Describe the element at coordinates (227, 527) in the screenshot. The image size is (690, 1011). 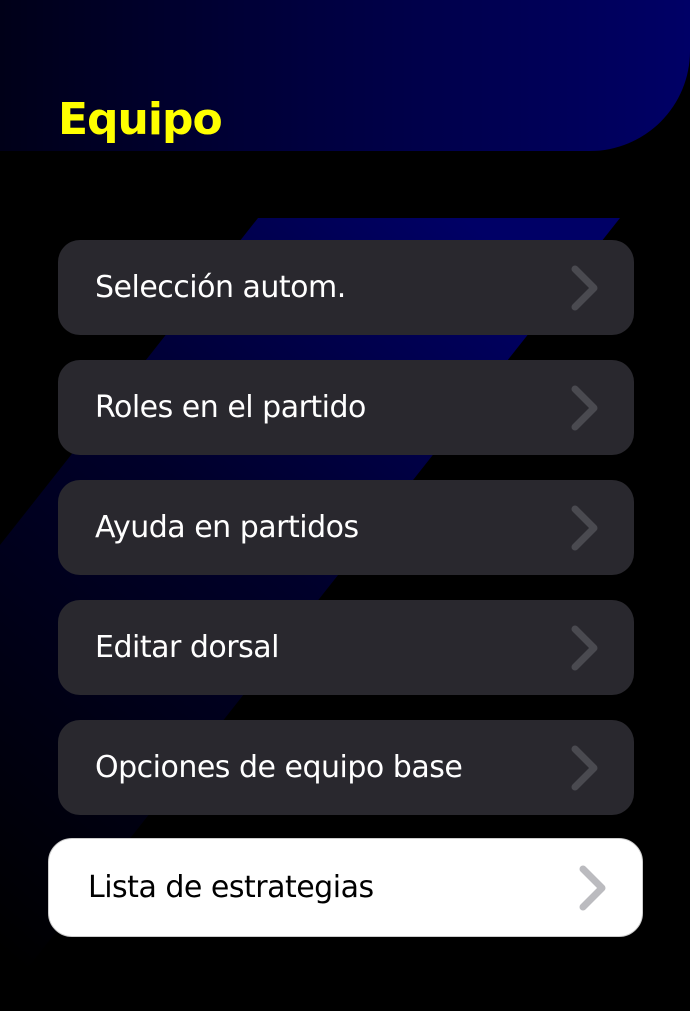
I see `menu-item-label: Ayuda en partidos` at that location.